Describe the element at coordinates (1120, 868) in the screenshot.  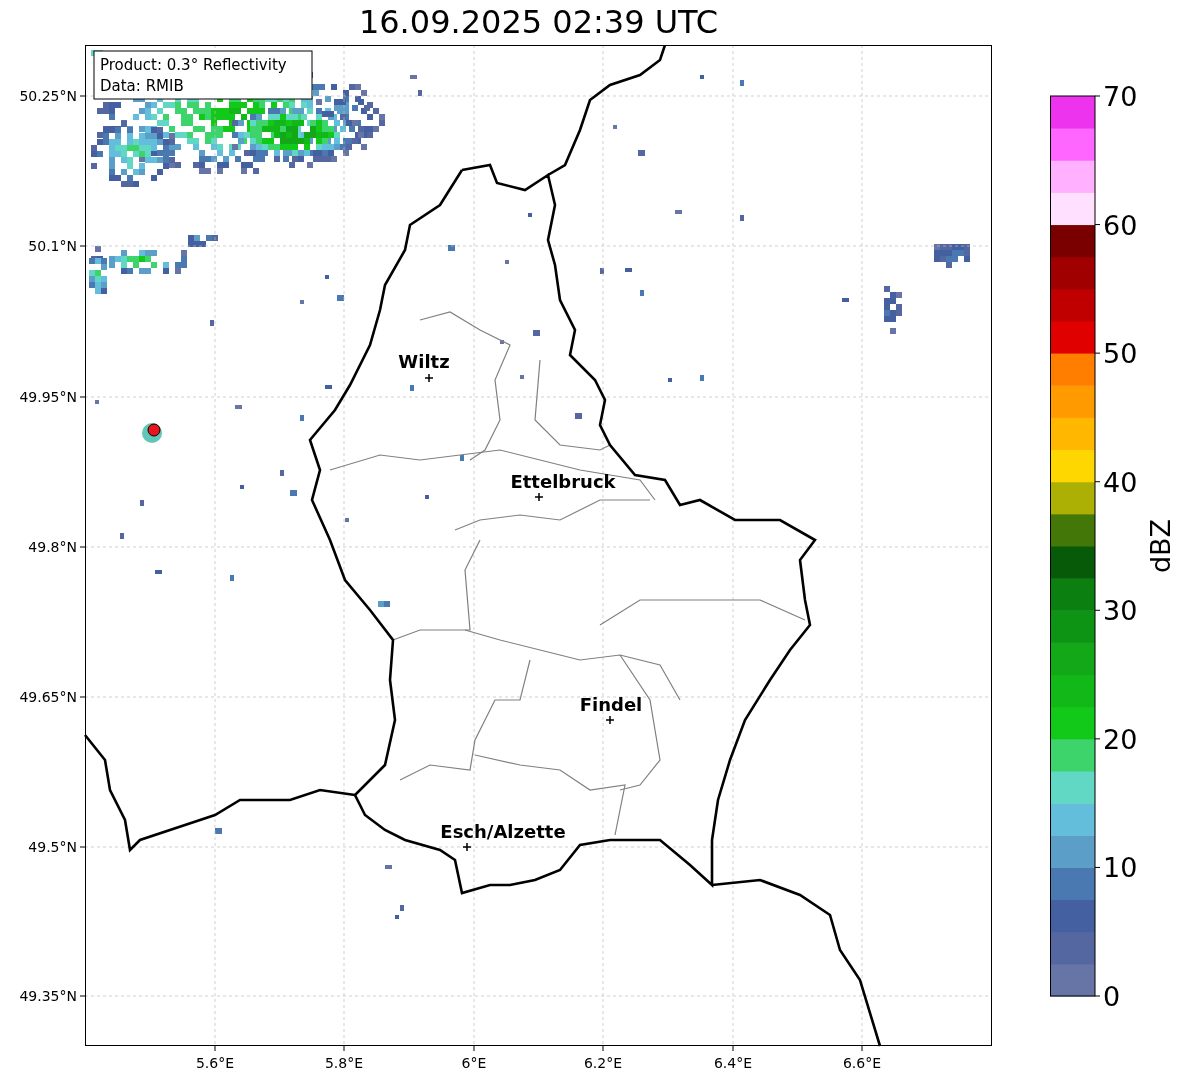
I see `colorbar-tick-label: 10` at that location.